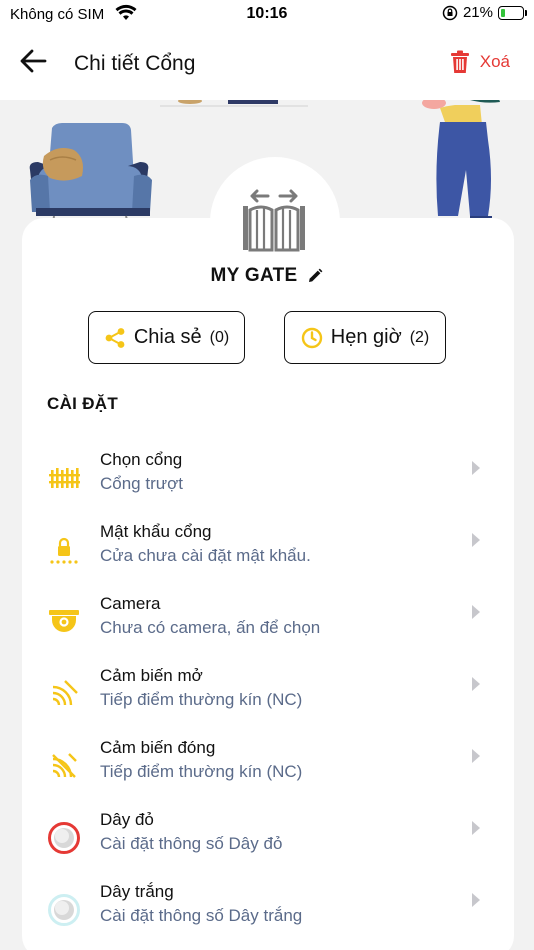 Image resolution: width=534 pixels, height=950 pixels. I want to click on timer-button: Hẹn giờ (2), so click(365, 337).